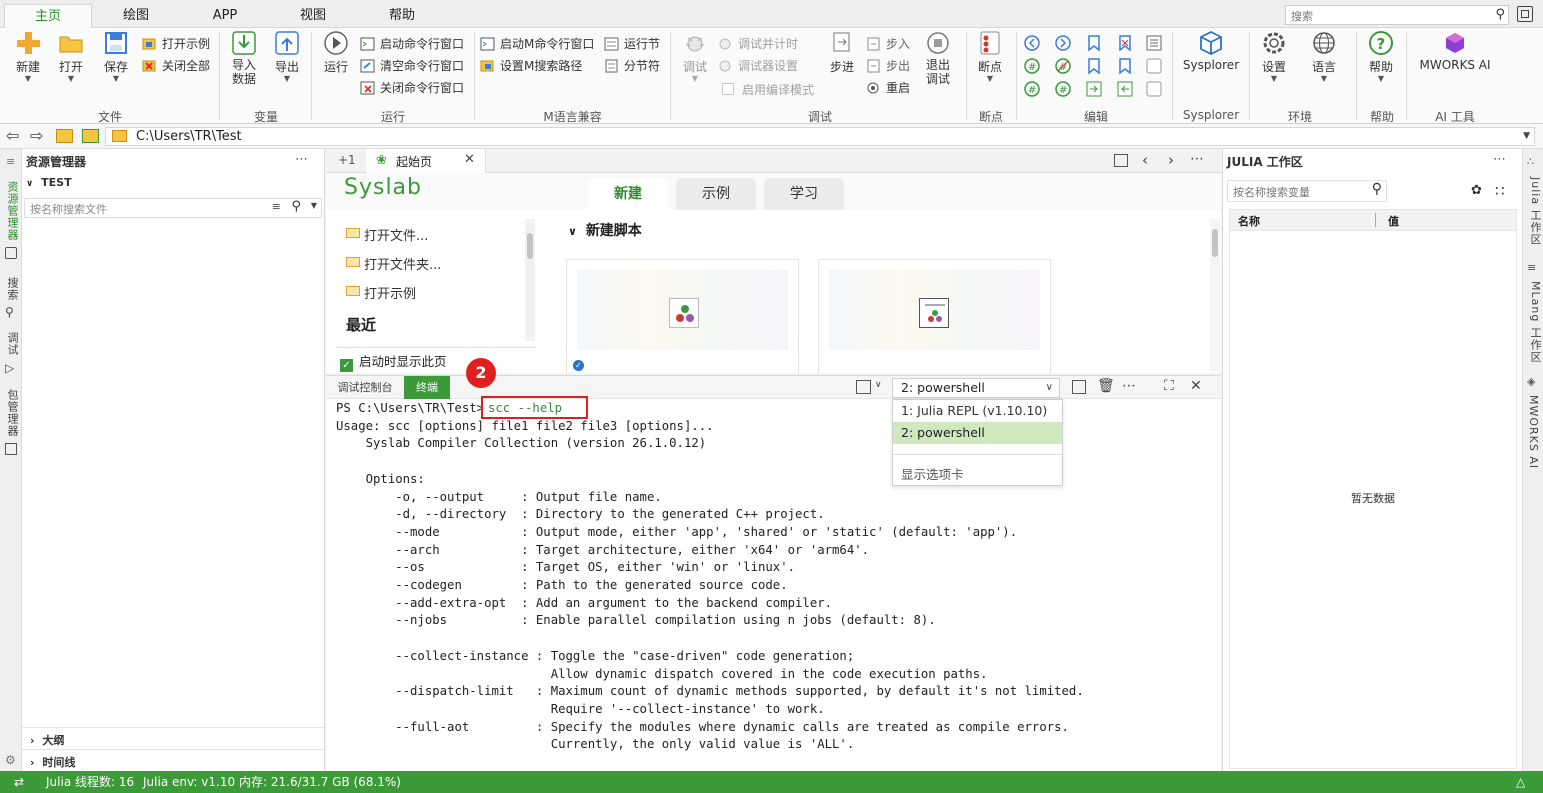  I want to click on folder-up-icon, so click(64, 136).